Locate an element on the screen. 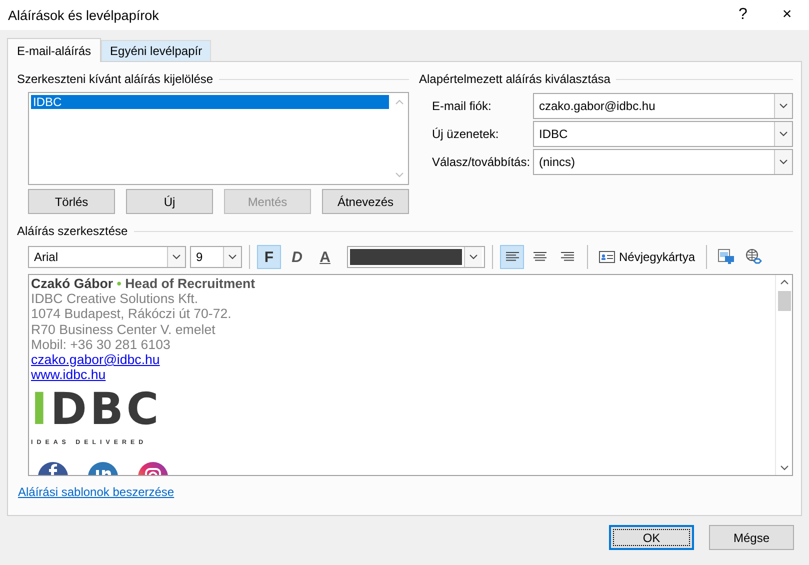 The image size is (809, 565). templates-link: Aláírási sablonok beszerzése is located at coordinates (96, 492).